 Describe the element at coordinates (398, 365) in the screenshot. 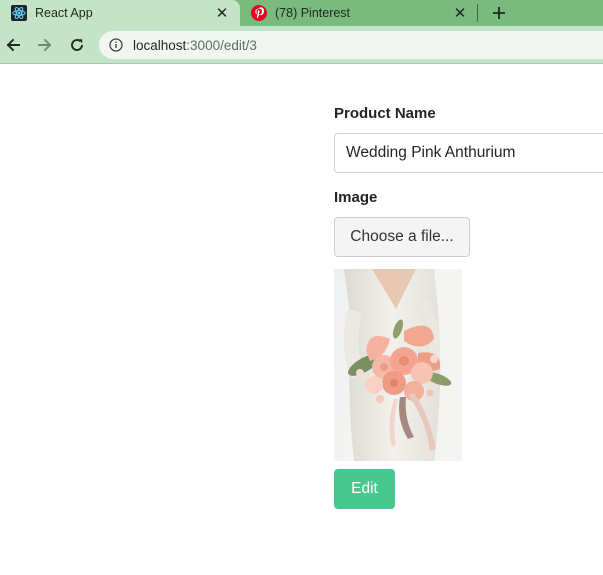

I see `product-image-preview` at that location.